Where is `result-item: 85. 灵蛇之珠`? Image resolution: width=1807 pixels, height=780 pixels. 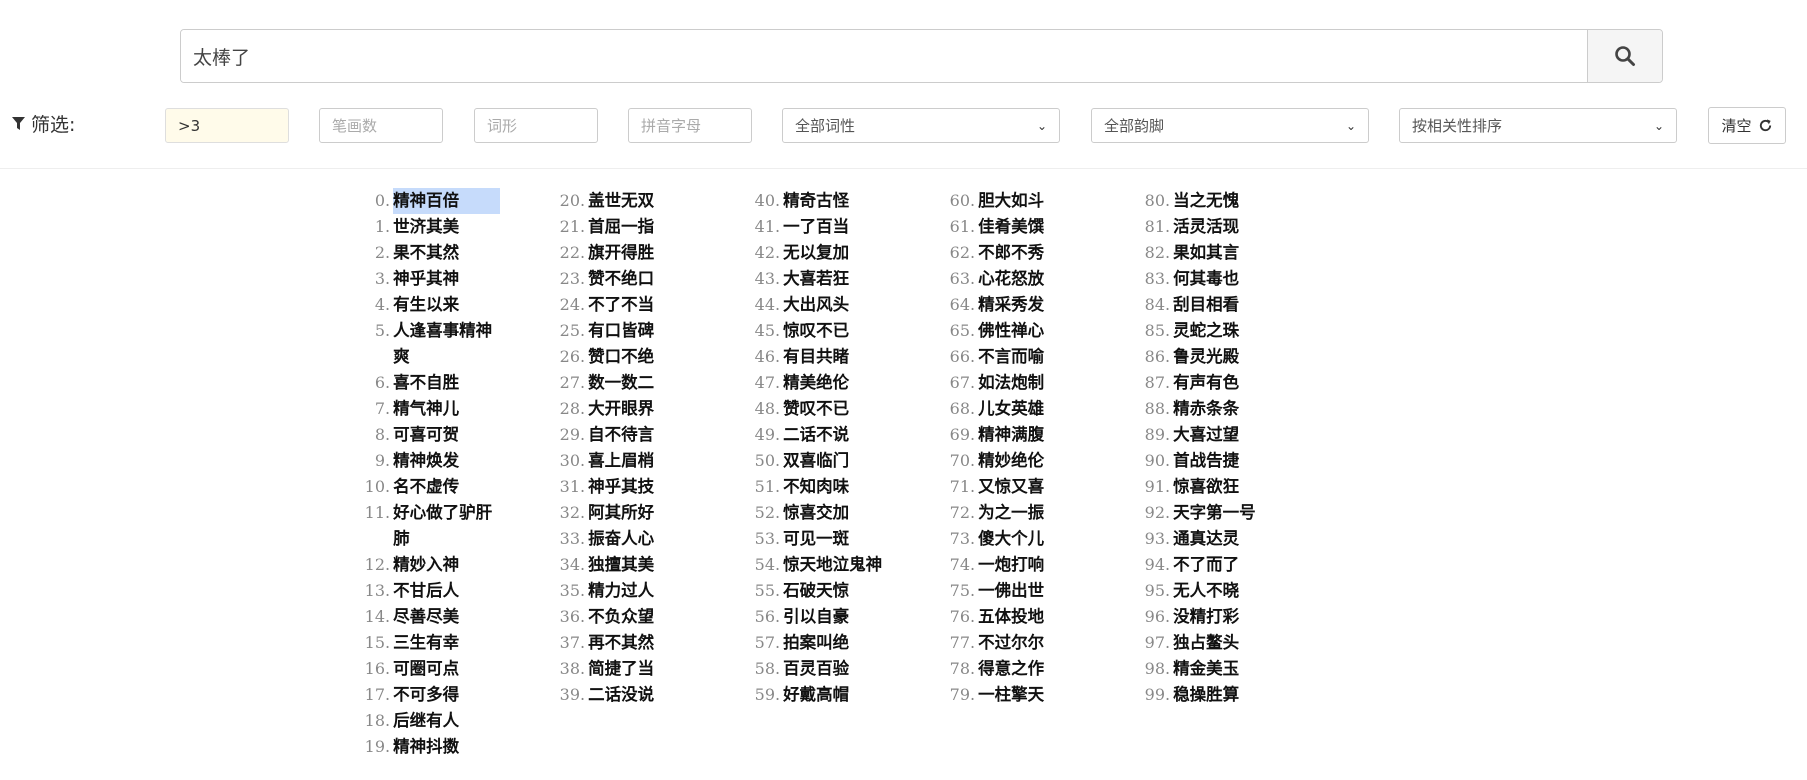 result-item: 85. 灵蛇之珠 is located at coordinates (1207, 331).